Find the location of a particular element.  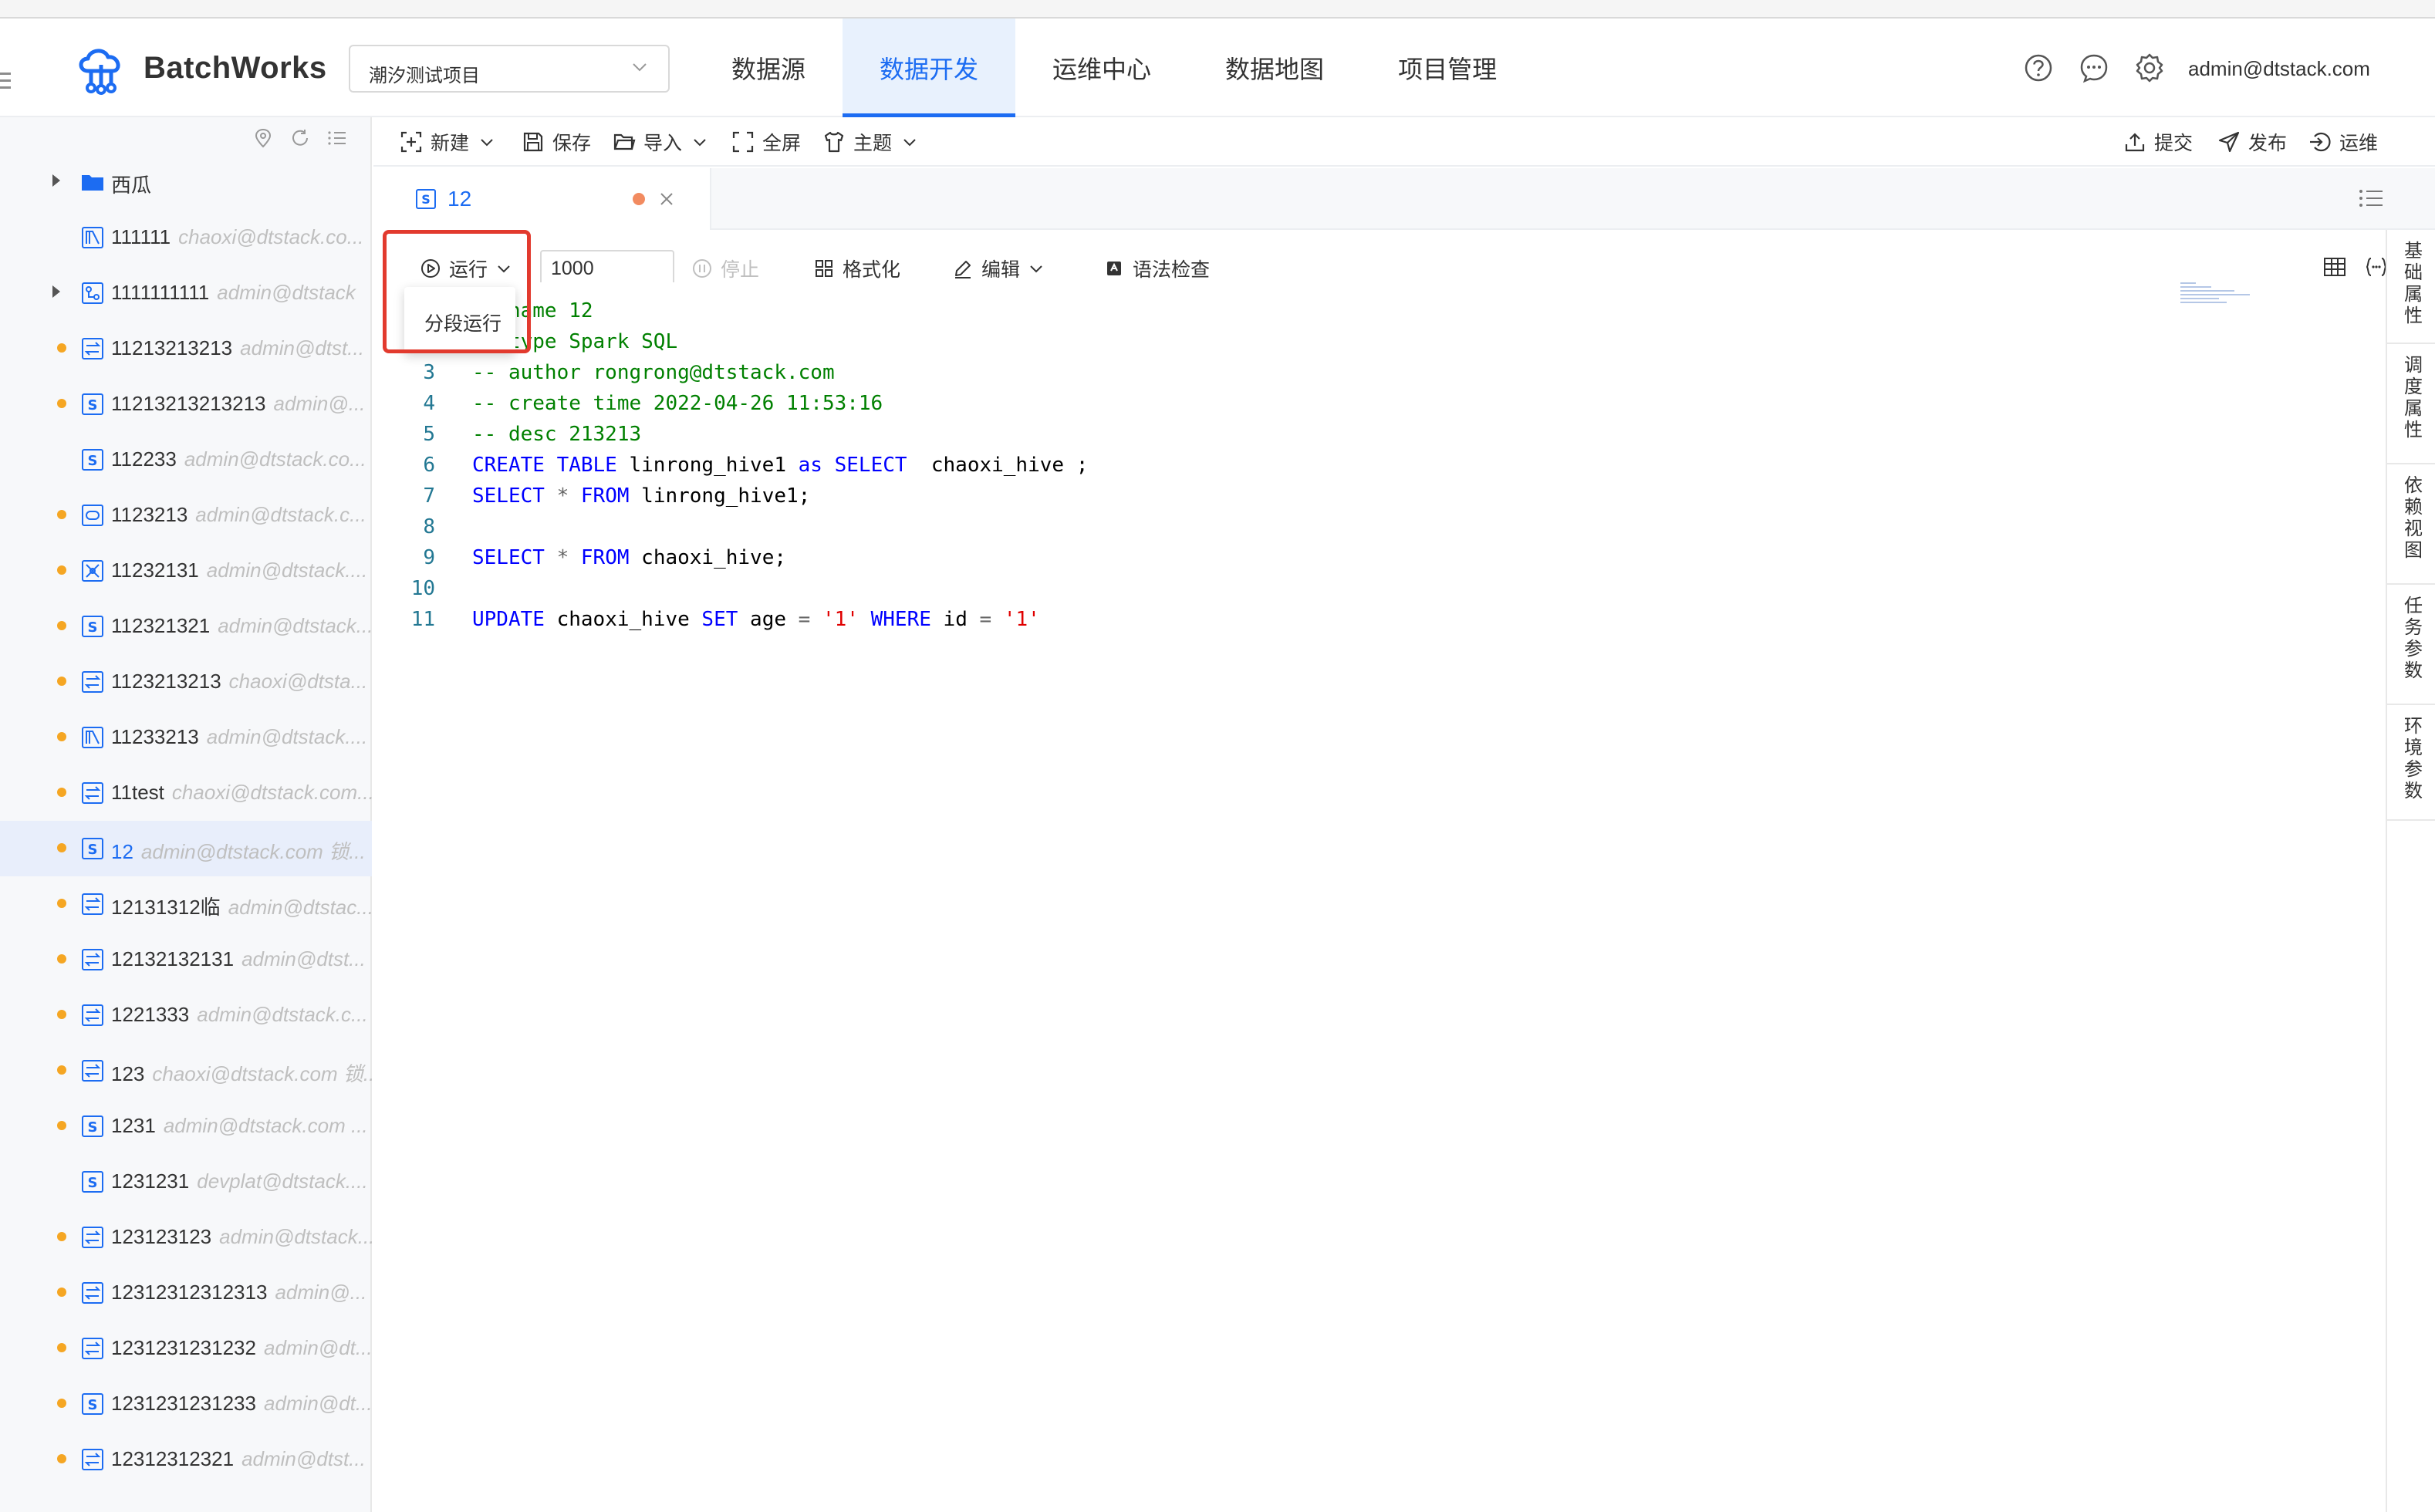

code-text: -- create time 2022-04-26 11:53:16 is located at coordinates (677, 403).